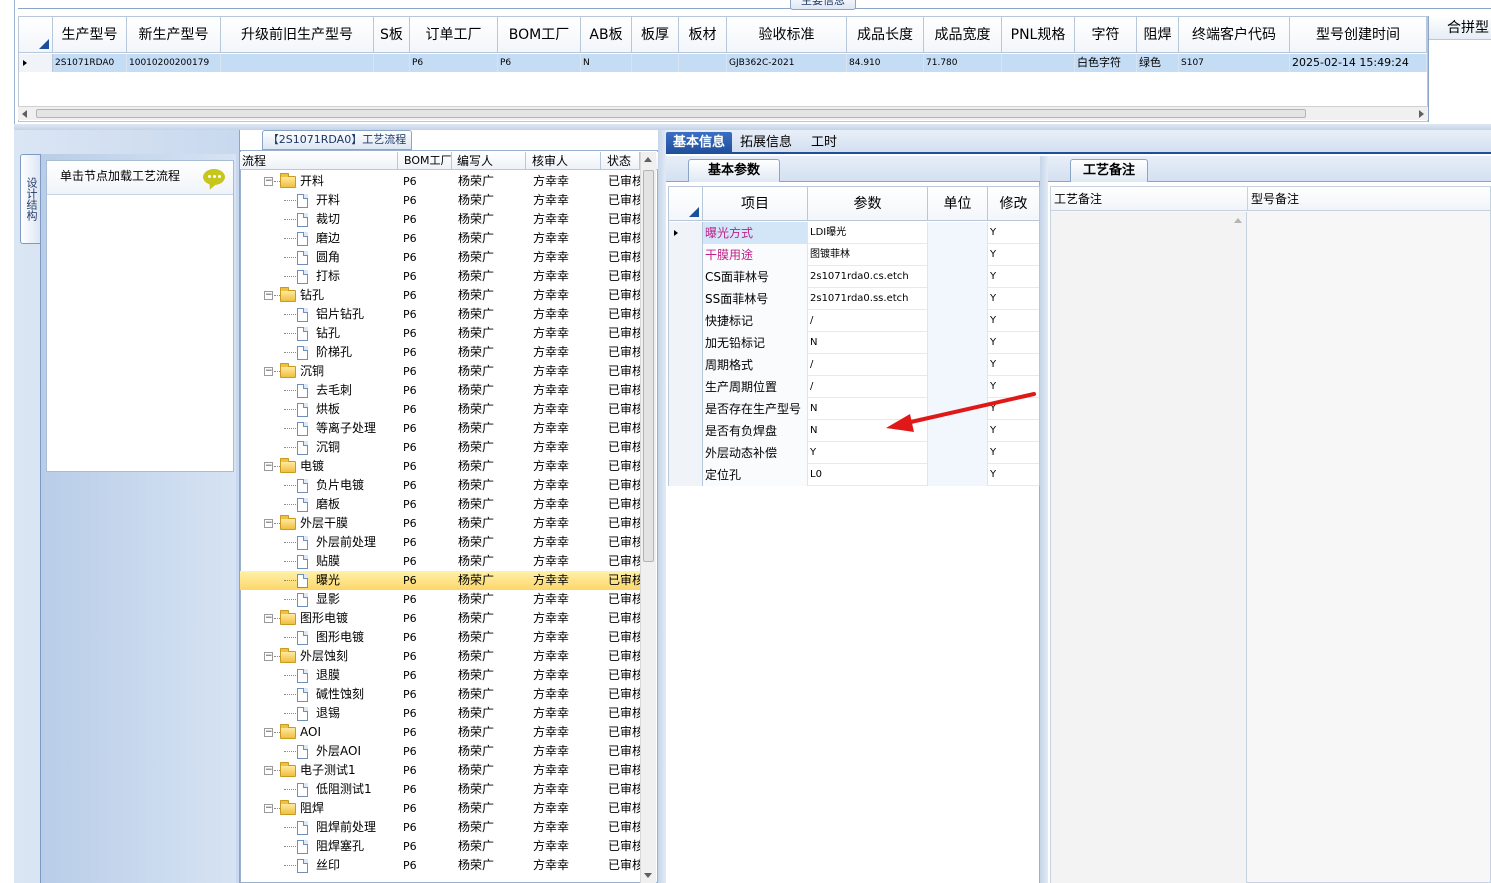  What do you see at coordinates (1158, 35) in the screenshot?
I see `col-header: 阻焊` at bounding box center [1158, 35].